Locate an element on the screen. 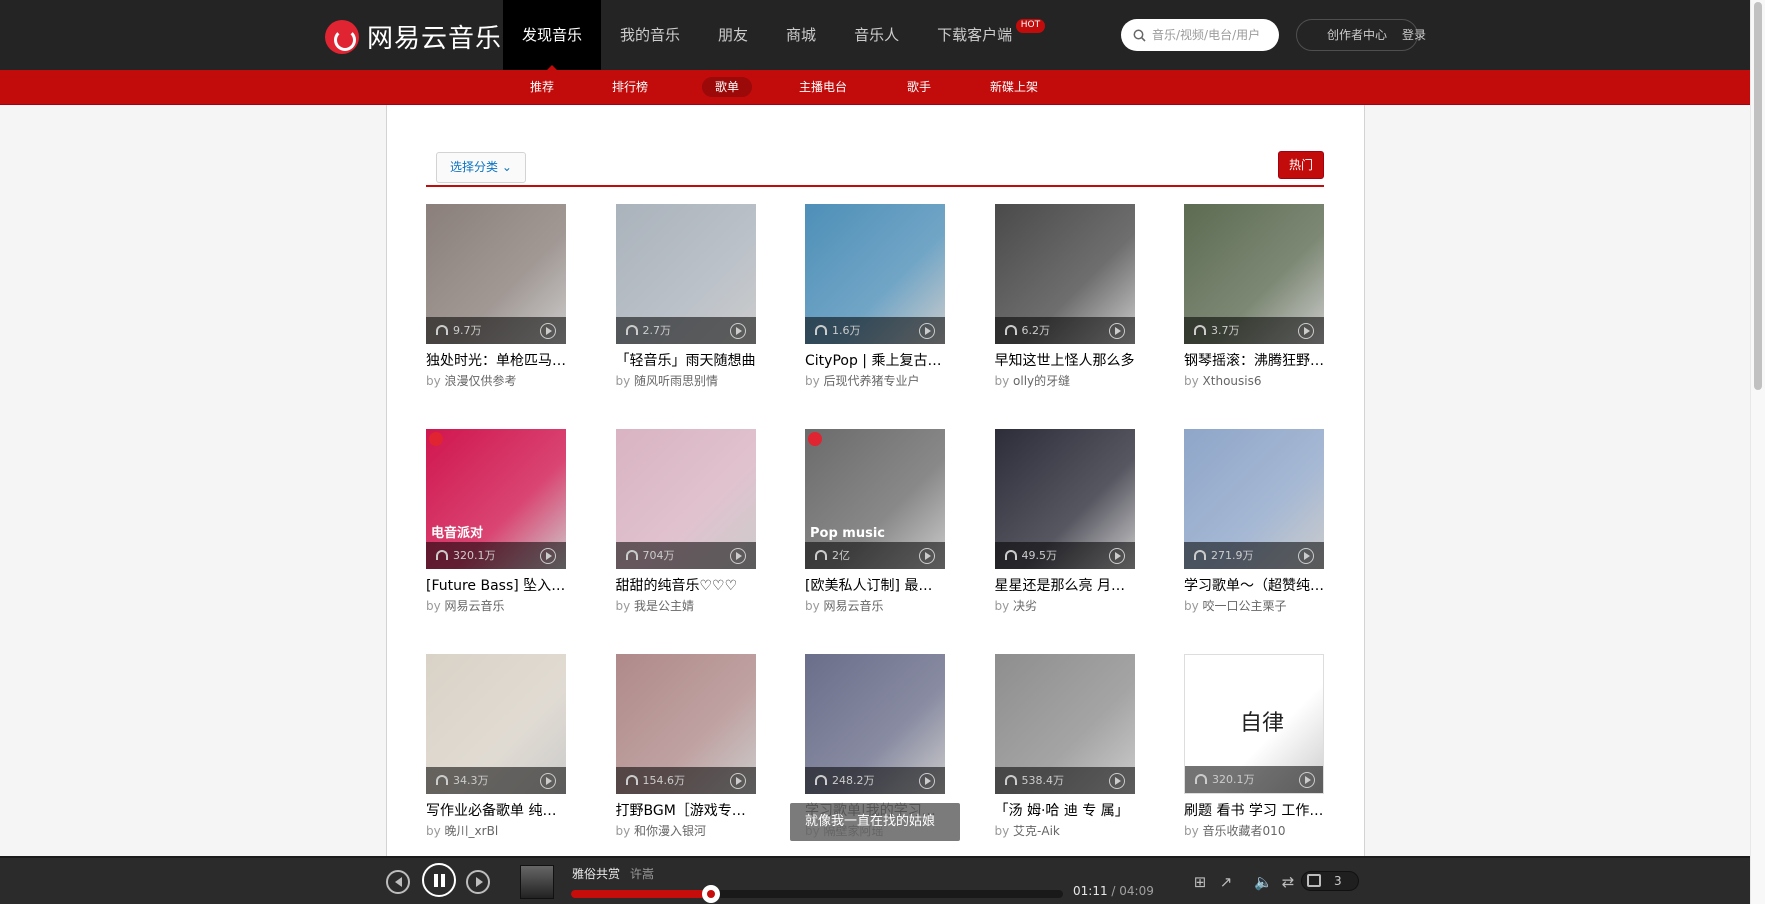 Image resolution: width=1765 pixels, height=904 pixels. subnav-artists: 歌手 is located at coordinates (919, 87).